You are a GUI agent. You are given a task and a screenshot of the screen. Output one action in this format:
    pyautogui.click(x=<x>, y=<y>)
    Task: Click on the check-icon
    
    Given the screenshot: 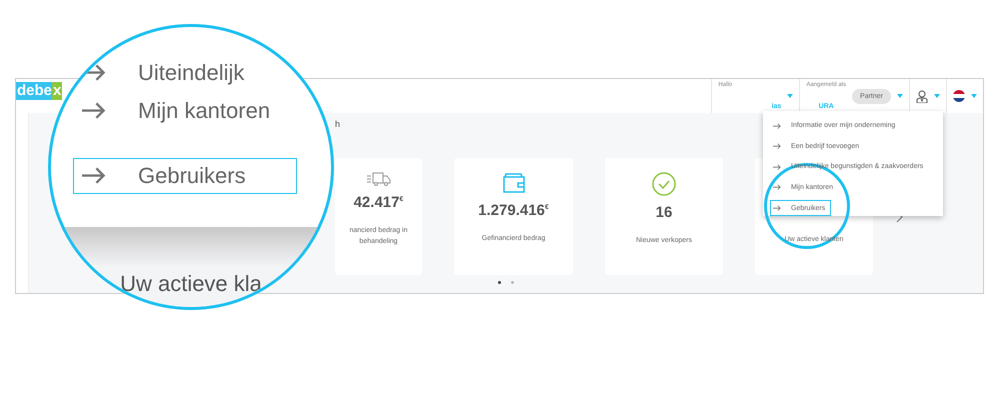 What is the action you would take?
    pyautogui.click(x=664, y=184)
    